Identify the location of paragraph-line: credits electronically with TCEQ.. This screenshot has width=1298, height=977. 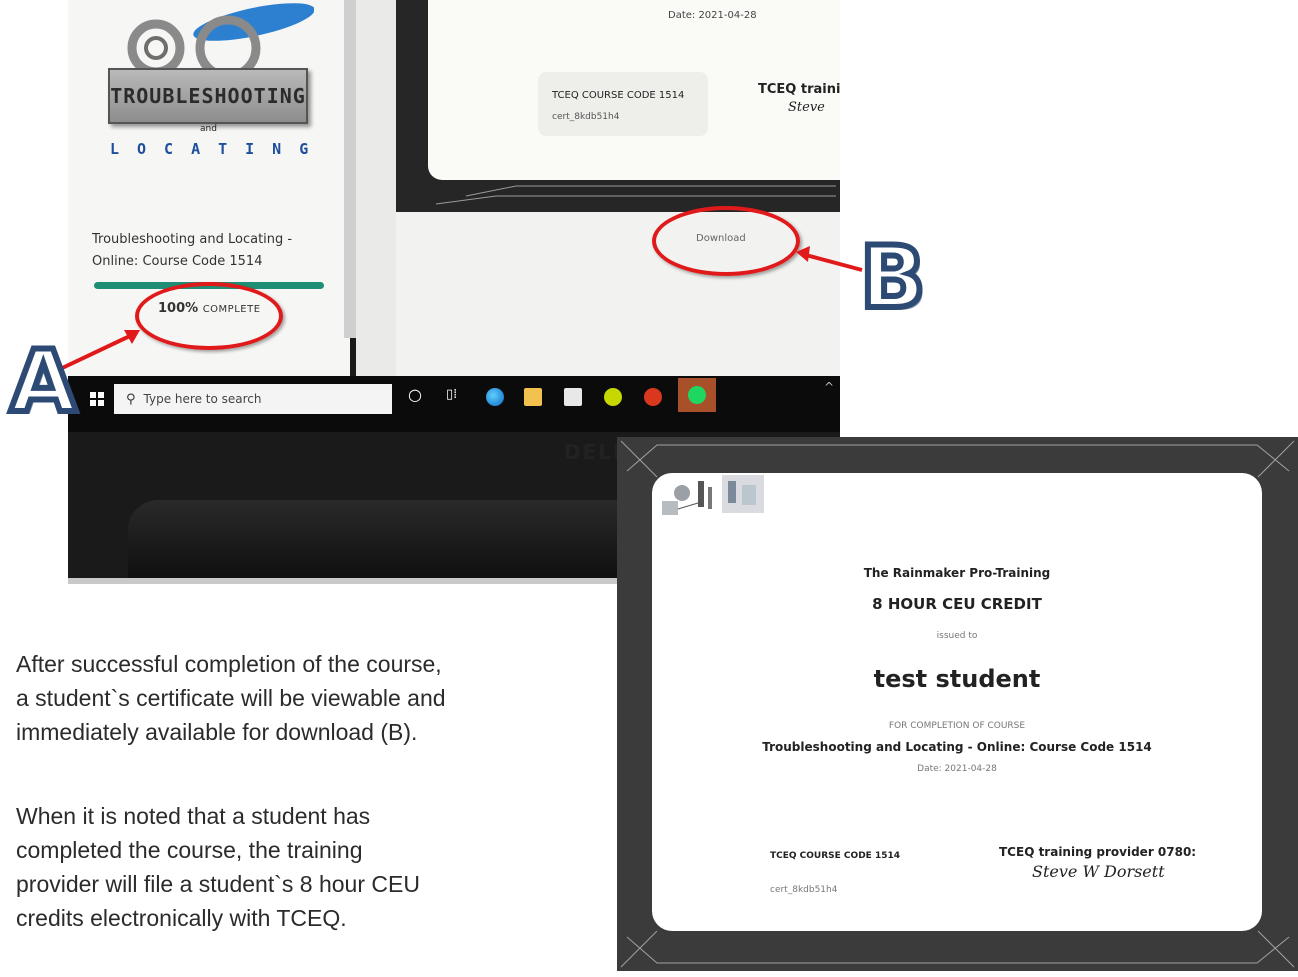
(181, 918).